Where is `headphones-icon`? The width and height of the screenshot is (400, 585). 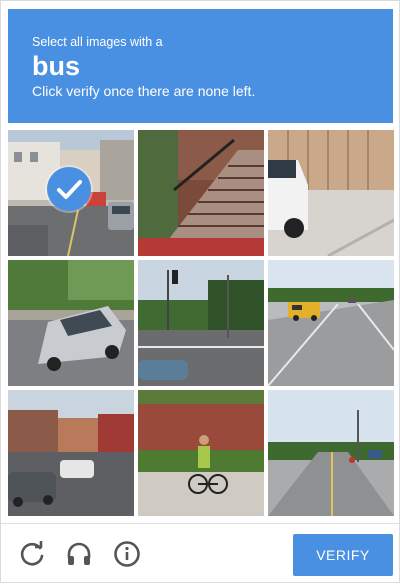 headphones-icon is located at coordinates (79, 554).